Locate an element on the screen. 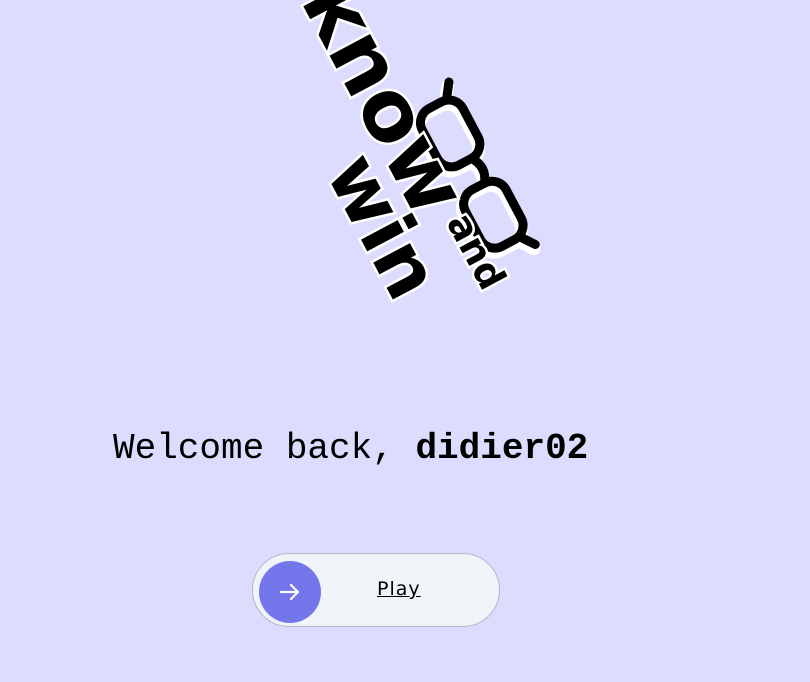 This screenshot has width=810, height=682. welcome-message: Welcome back, didier02 is located at coordinates (350, 449).